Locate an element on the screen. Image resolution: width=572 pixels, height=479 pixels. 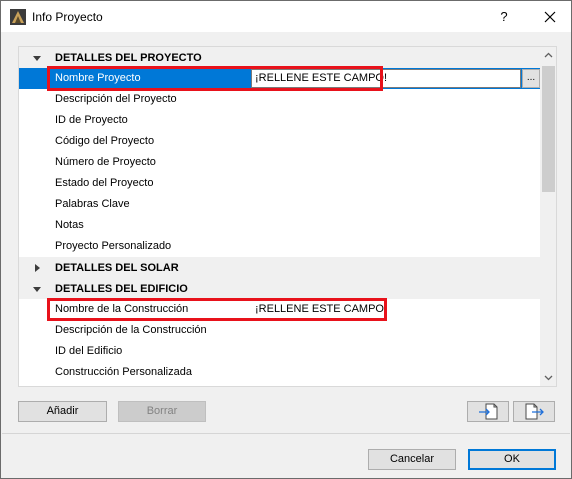
field-label: Estado del Proyecto is located at coordinates (104, 183).